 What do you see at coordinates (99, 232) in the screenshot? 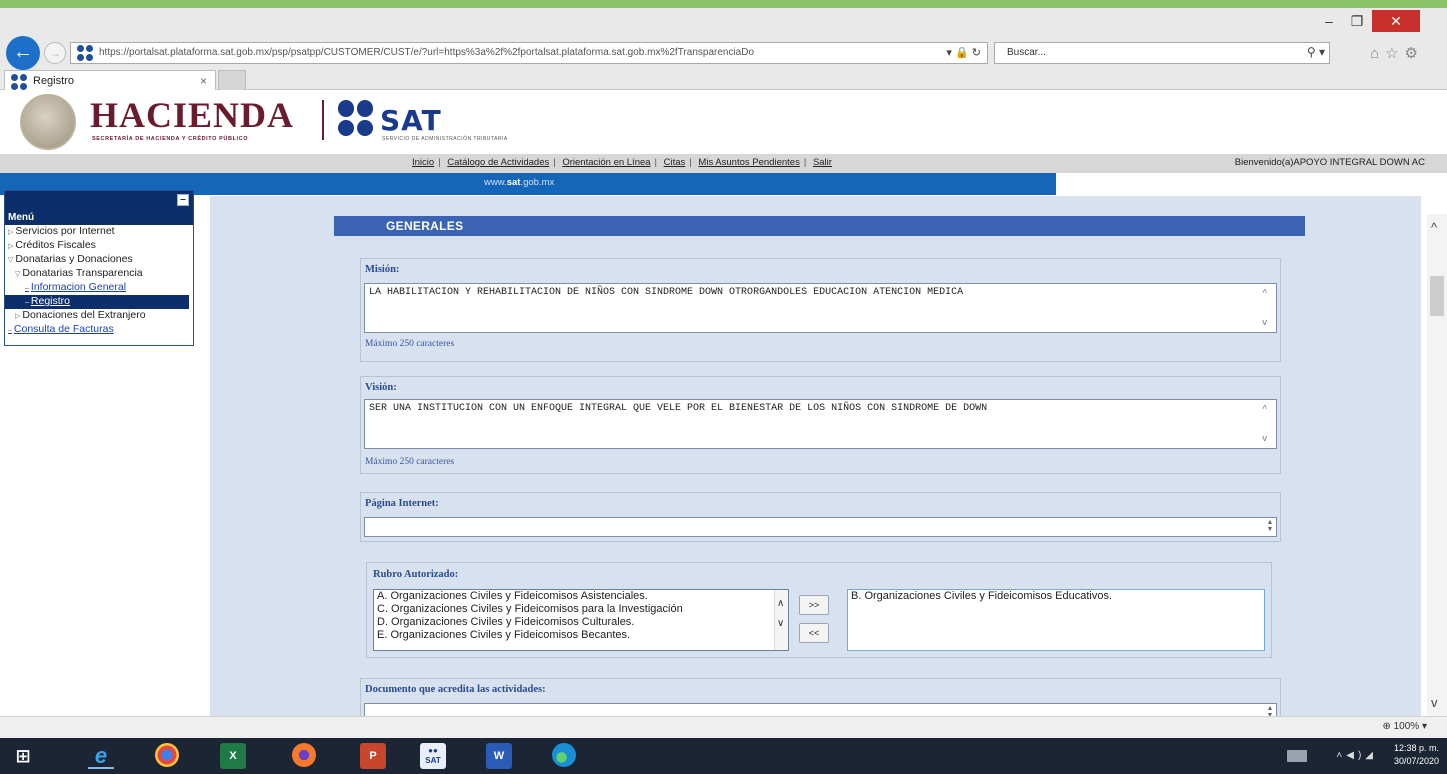
I see `sidebar-item-servicios: ▷ Servicios por Internet` at bounding box center [99, 232].